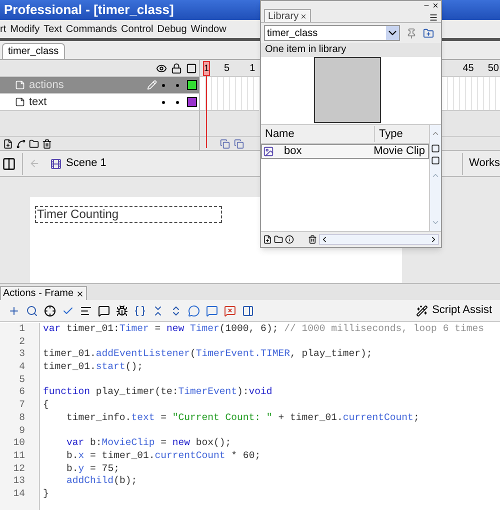 This screenshot has width=500, height=510. Describe the element at coordinates (435, 160) in the screenshot. I see `square-icon` at that location.